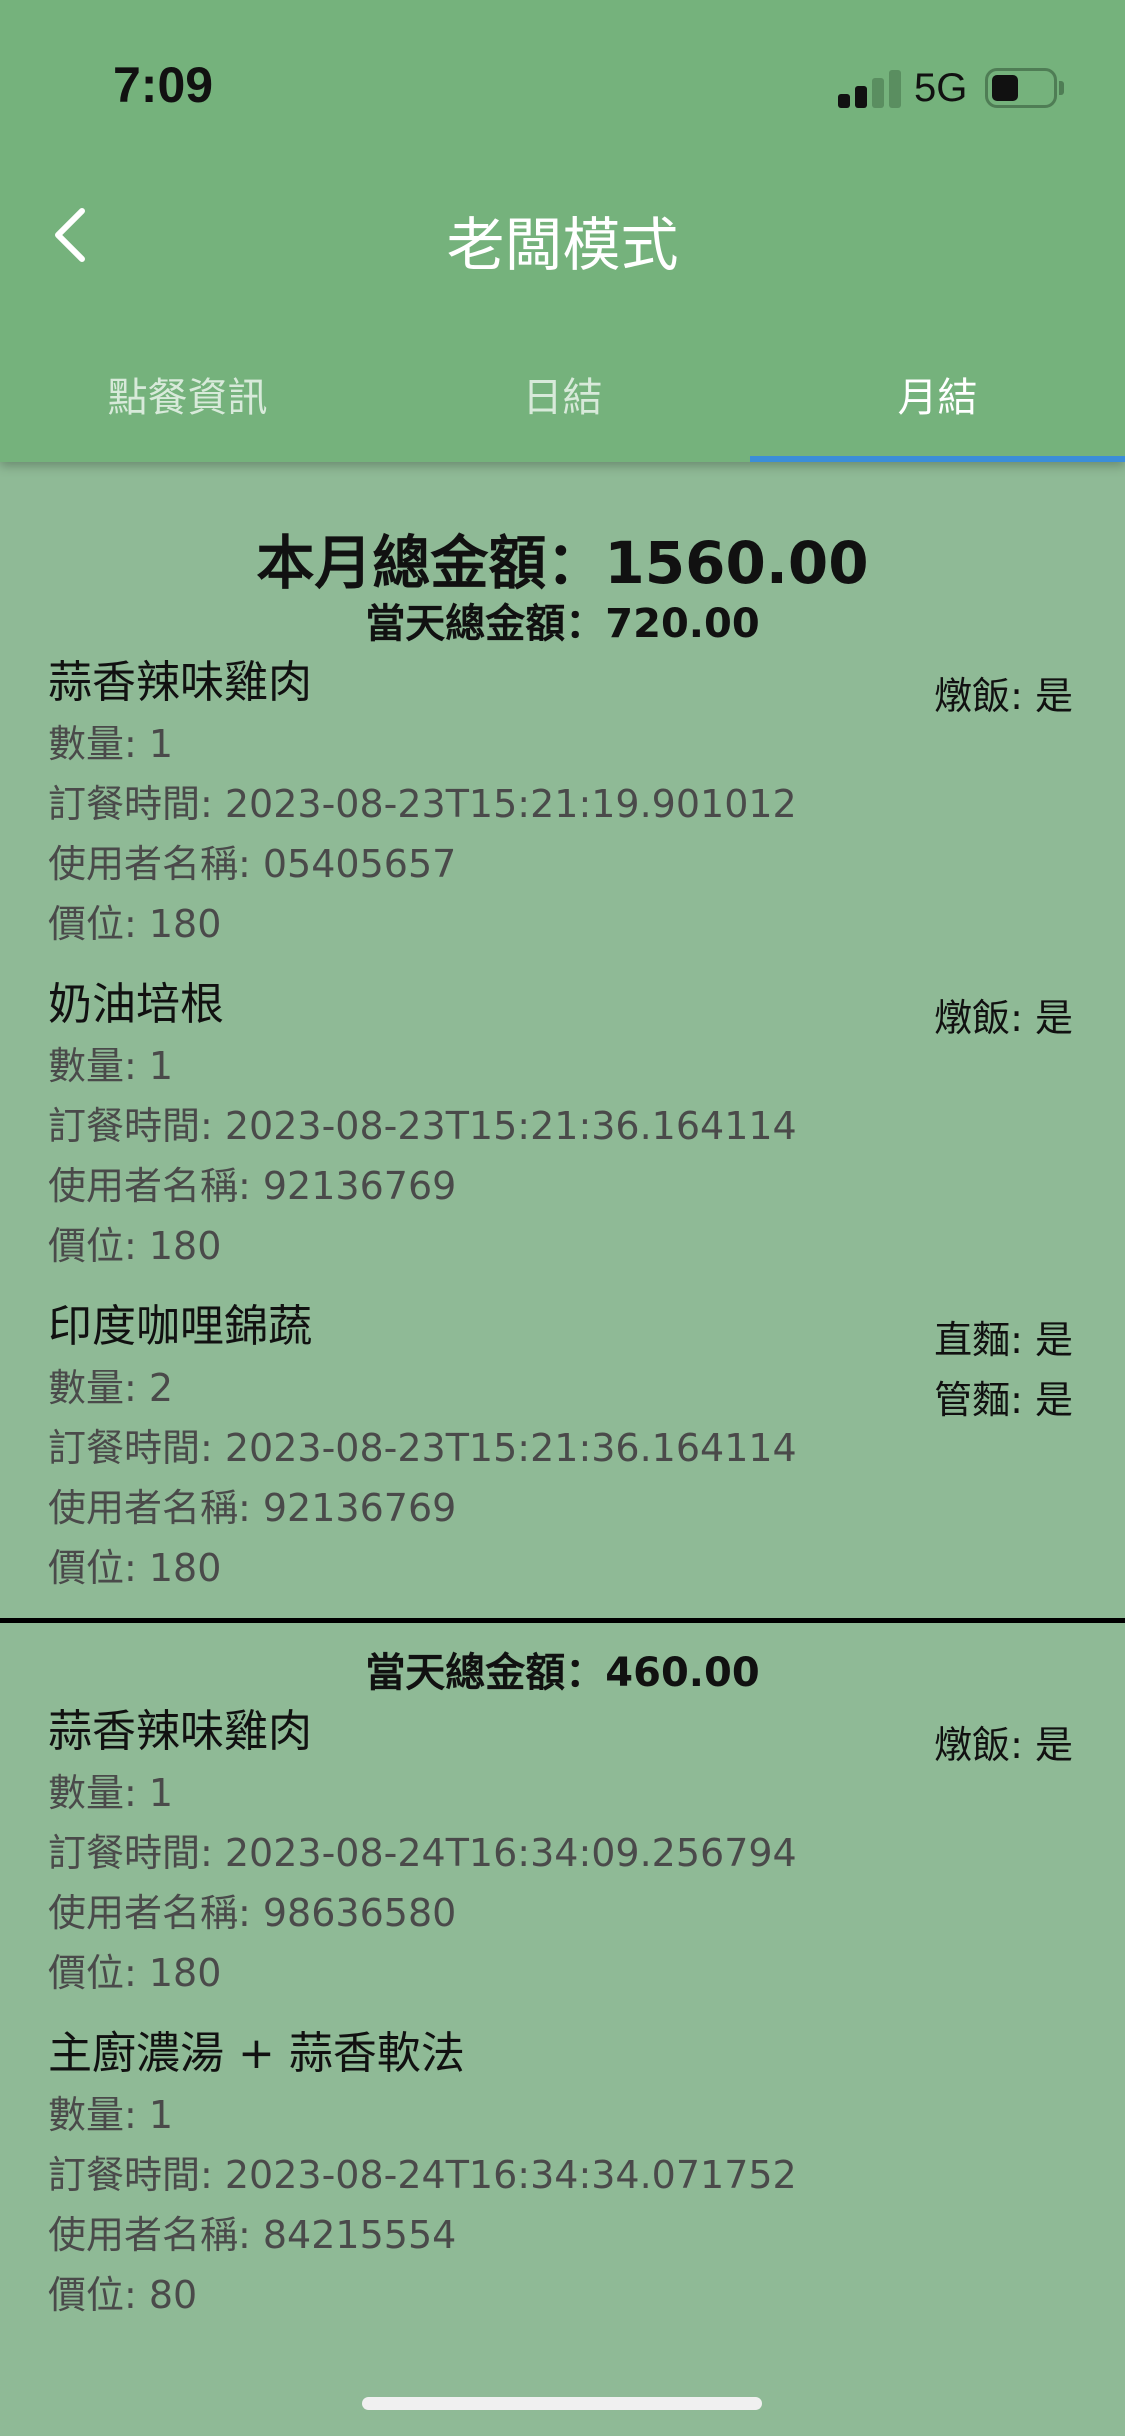 The height and width of the screenshot is (2436, 1125). What do you see at coordinates (937, 398) in the screenshot?
I see `tab-label: 月結` at bounding box center [937, 398].